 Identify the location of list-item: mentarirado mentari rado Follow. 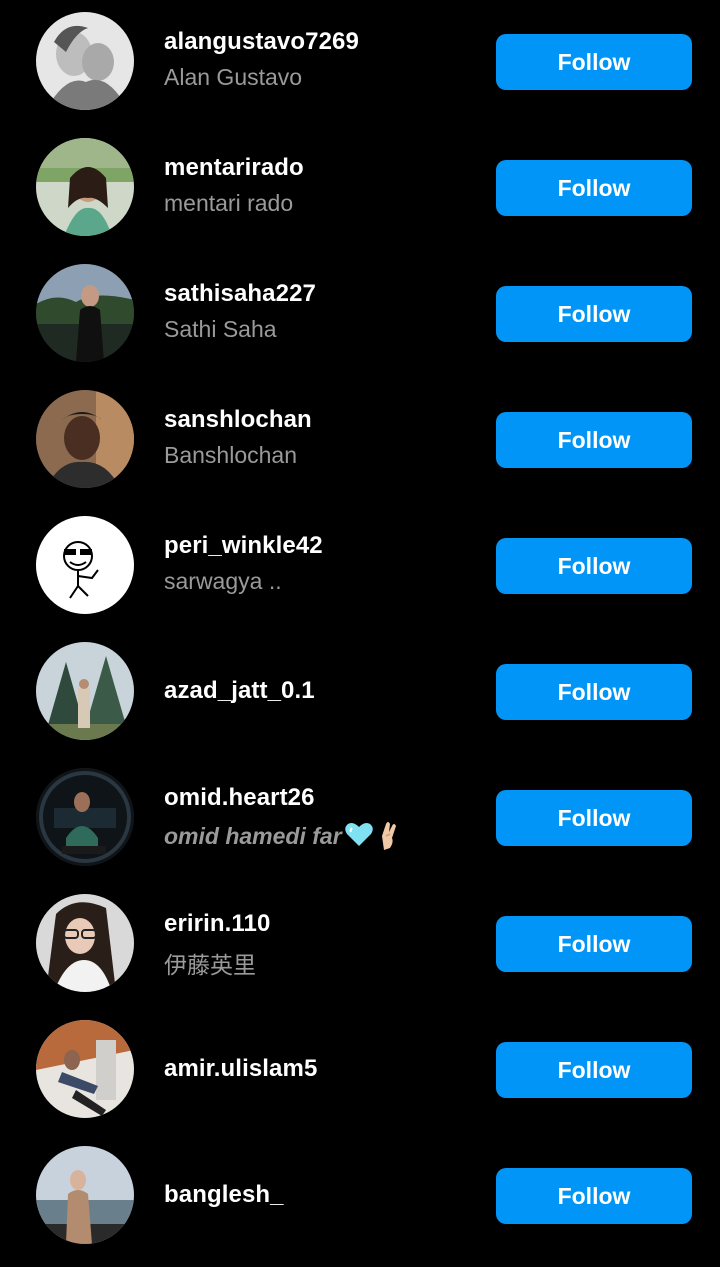
(360, 189).